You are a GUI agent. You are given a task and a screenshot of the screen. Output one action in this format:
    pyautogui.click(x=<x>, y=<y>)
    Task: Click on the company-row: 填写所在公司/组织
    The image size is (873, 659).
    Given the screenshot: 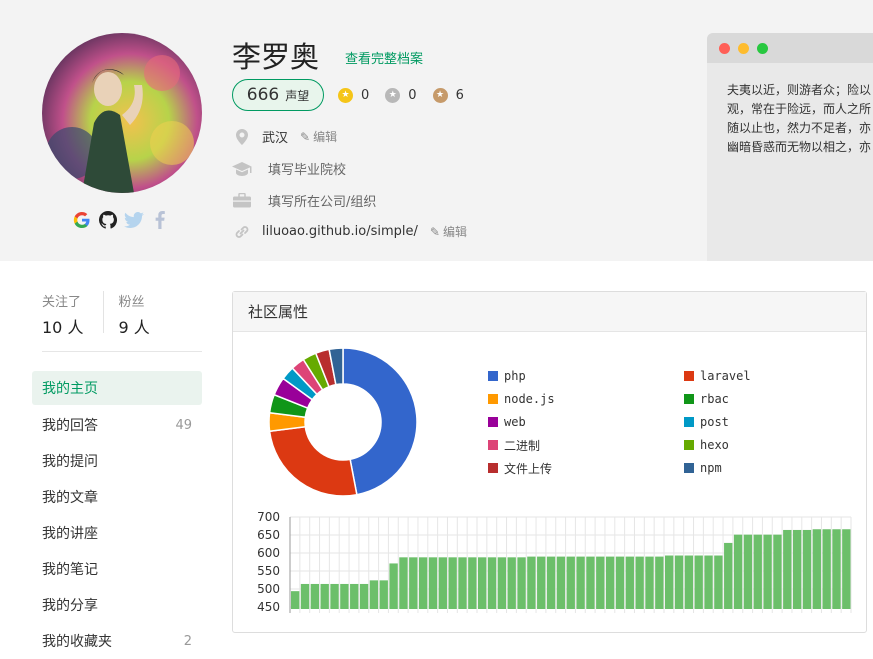 What is the action you would take?
    pyautogui.click(x=304, y=200)
    